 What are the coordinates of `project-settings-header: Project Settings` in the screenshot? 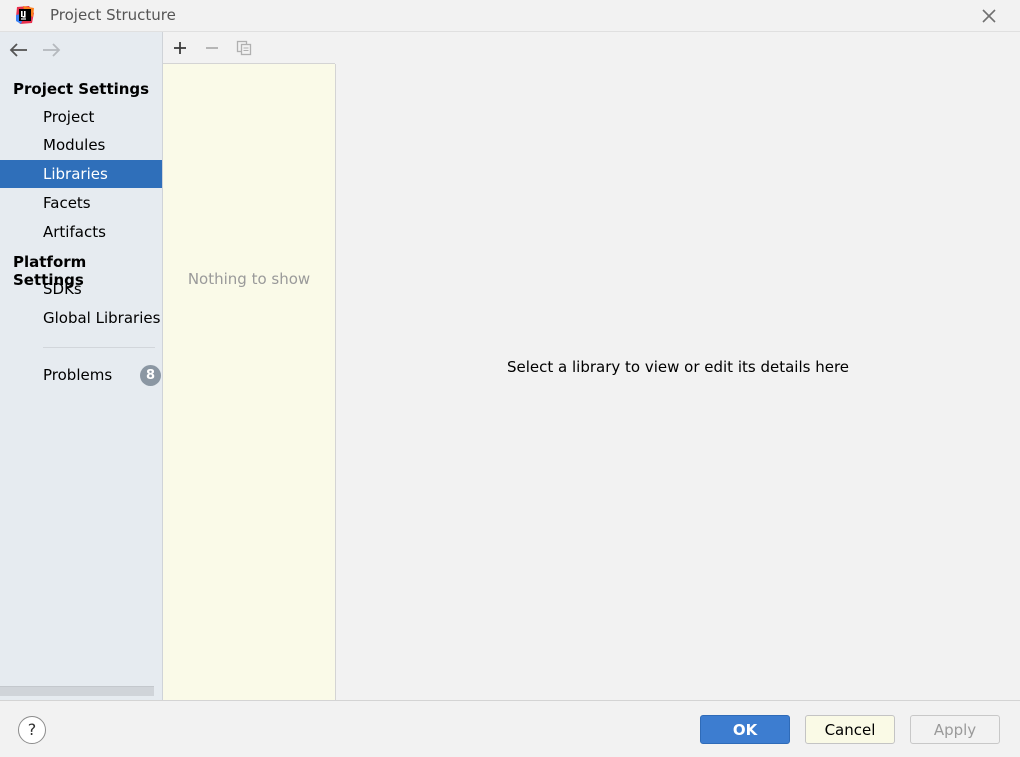 It's located at (81, 89).